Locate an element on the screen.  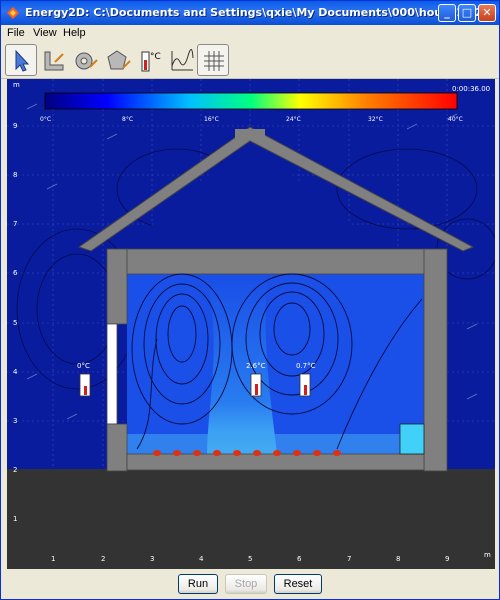
draw-polygon-icon is located at coordinates (119, 60).